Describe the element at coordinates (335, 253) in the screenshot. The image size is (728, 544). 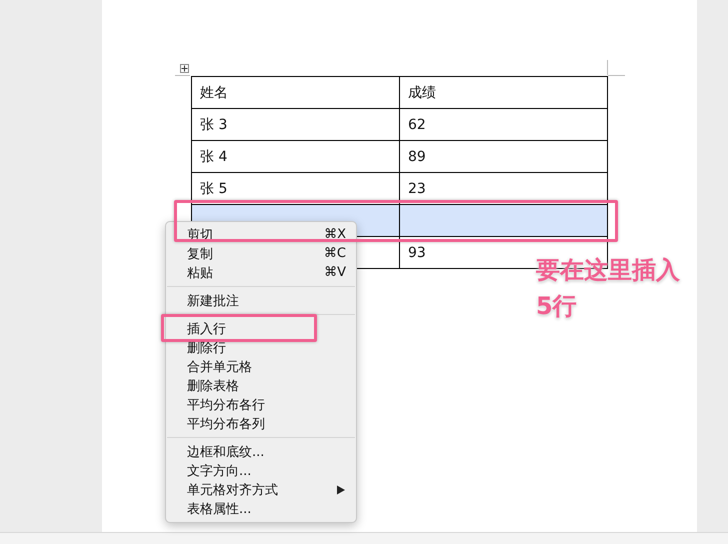
I see `shortcut-label: ⌘C` at that location.